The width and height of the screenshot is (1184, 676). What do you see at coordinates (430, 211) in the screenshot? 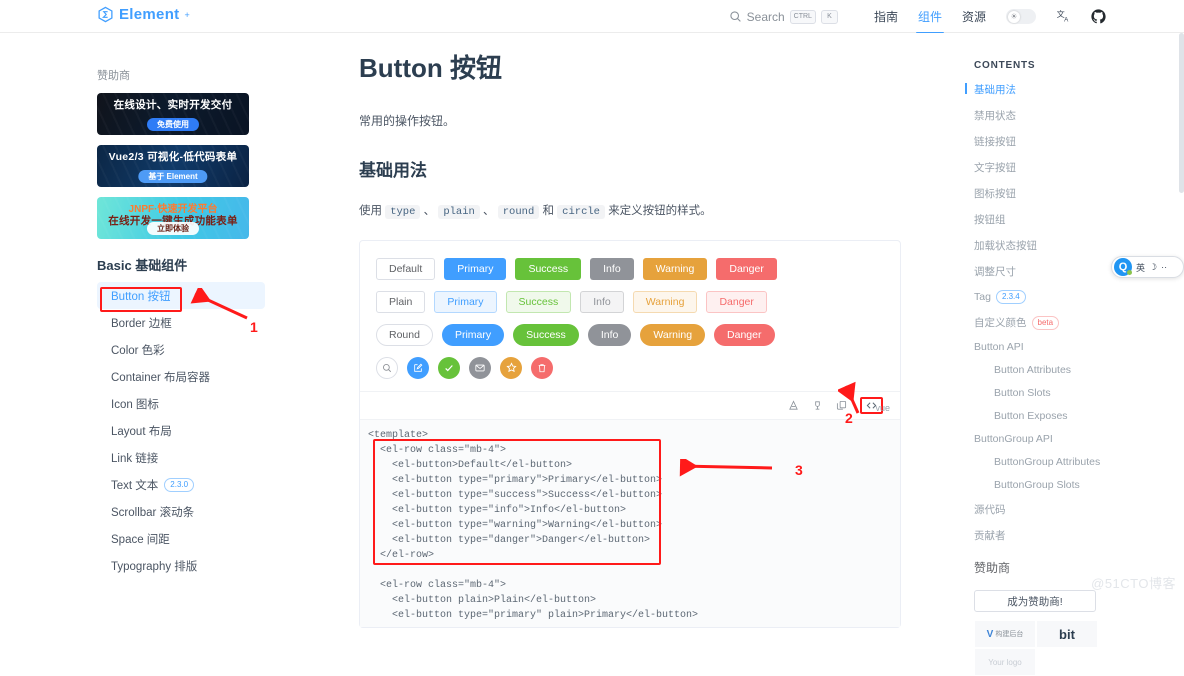
I see `usage-sep-1: 、` at bounding box center [430, 211].